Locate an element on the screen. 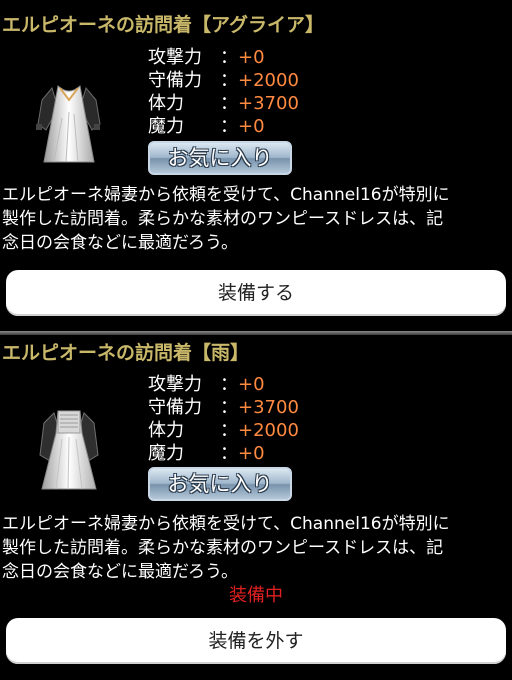  item-title: エルピオーネの訪問着【アグライア】 is located at coordinates (163, 25).